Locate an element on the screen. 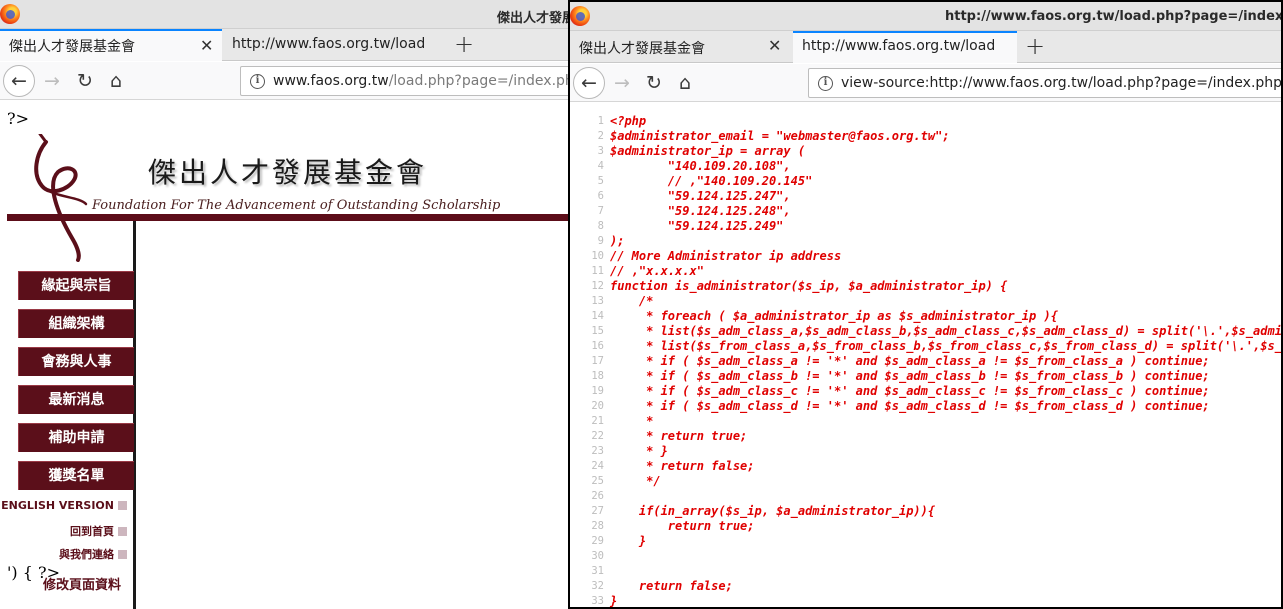 The width and height of the screenshot is (1283, 609). left-titlebar: 傑出人才發展 is located at coordinates (284, 14).